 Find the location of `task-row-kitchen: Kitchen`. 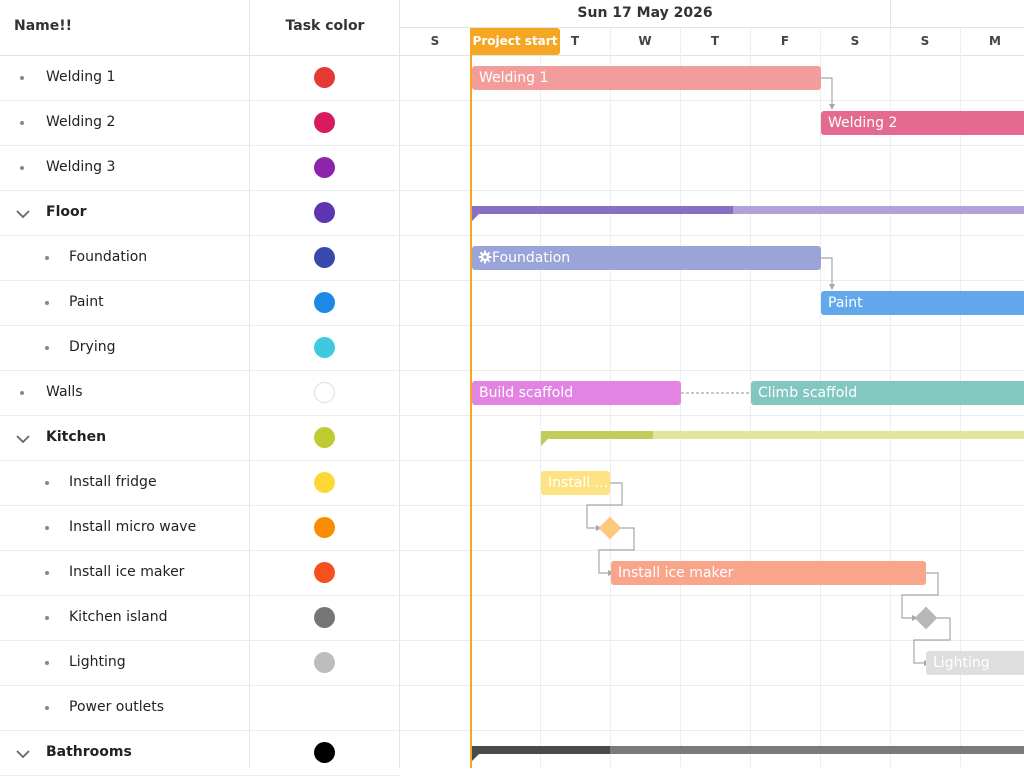

task-row-kitchen: Kitchen is located at coordinates (200, 438).